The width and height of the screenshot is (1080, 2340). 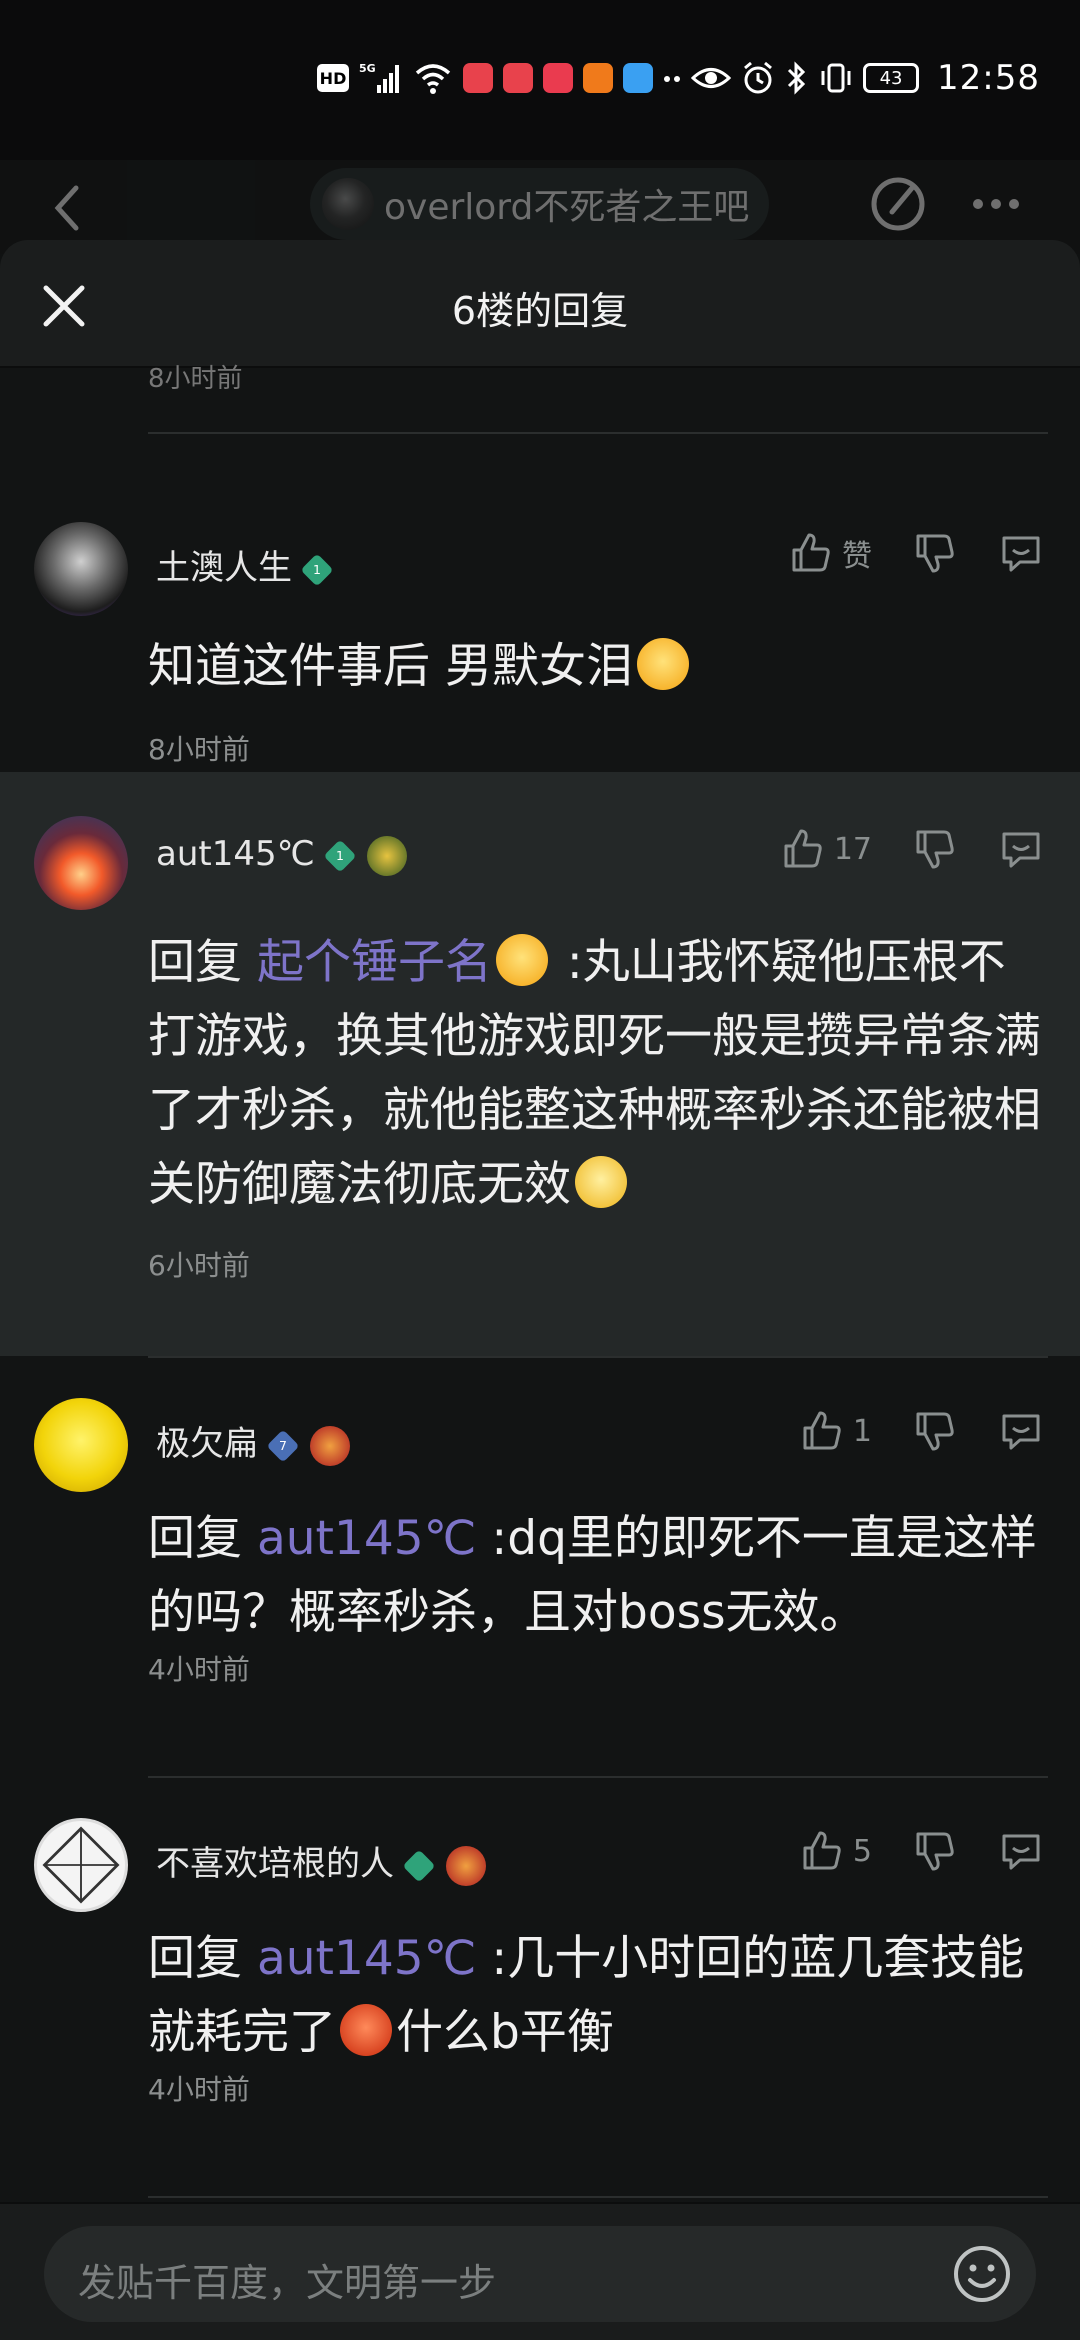 I want to click on comment-time: 8小时前, so click(x=199, y=749).